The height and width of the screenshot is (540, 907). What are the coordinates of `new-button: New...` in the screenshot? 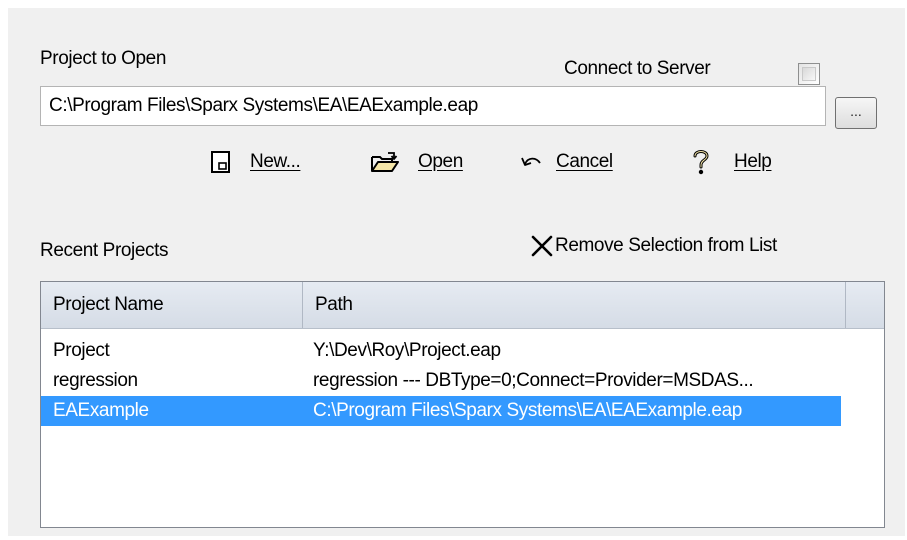 It's located at (255, 162).